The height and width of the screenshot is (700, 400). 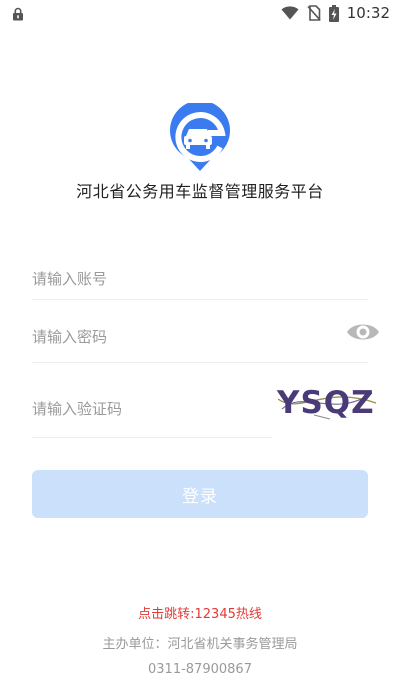 I want to click on status-time: 10:32, so click(x=368, y=13).